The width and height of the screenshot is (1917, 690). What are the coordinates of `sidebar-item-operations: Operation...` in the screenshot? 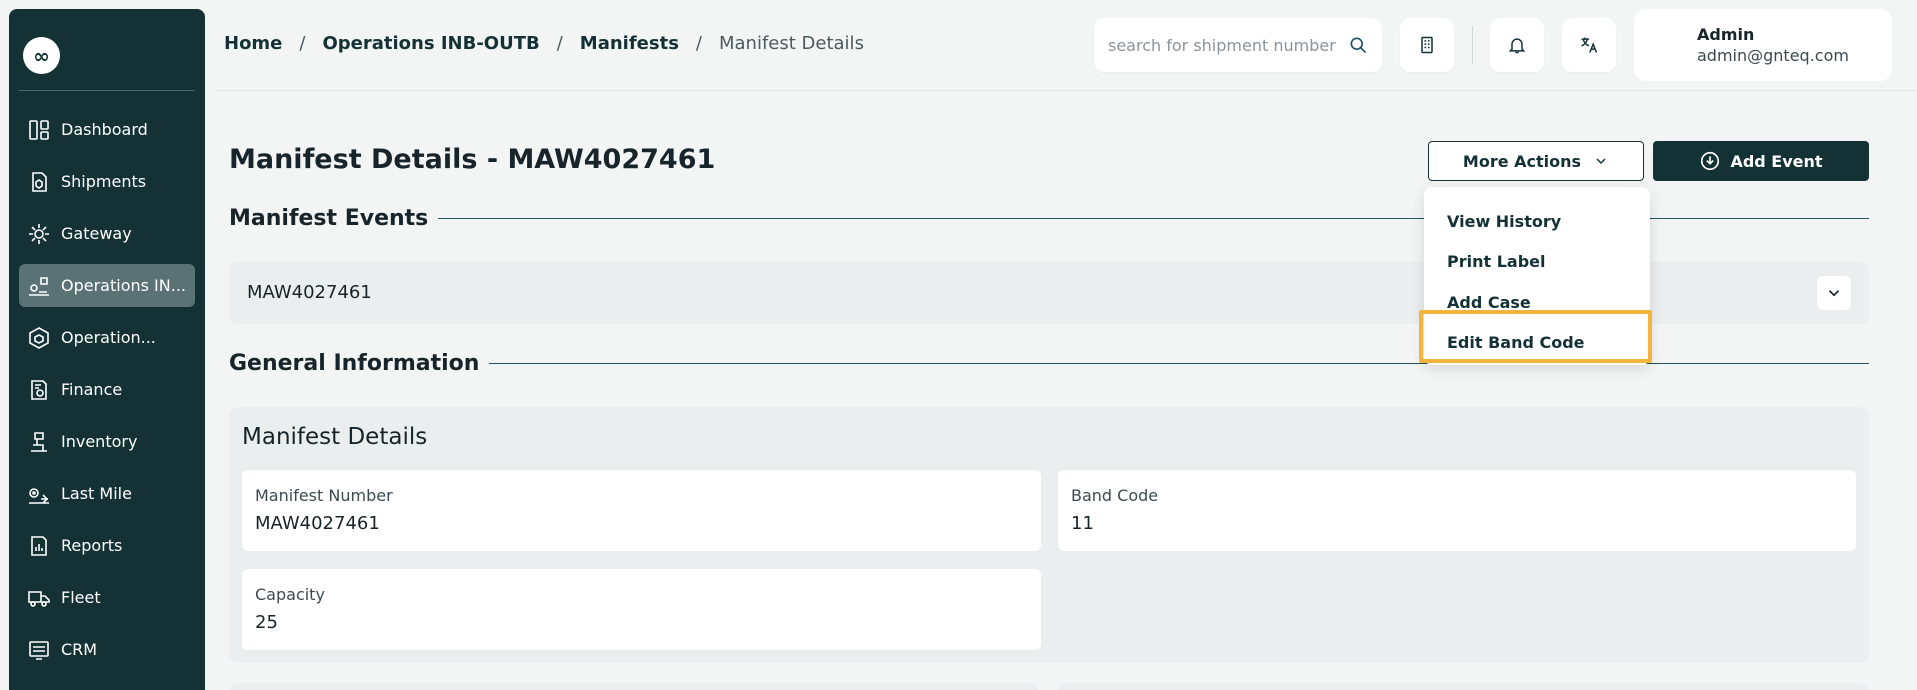 It's located at (107, 337).